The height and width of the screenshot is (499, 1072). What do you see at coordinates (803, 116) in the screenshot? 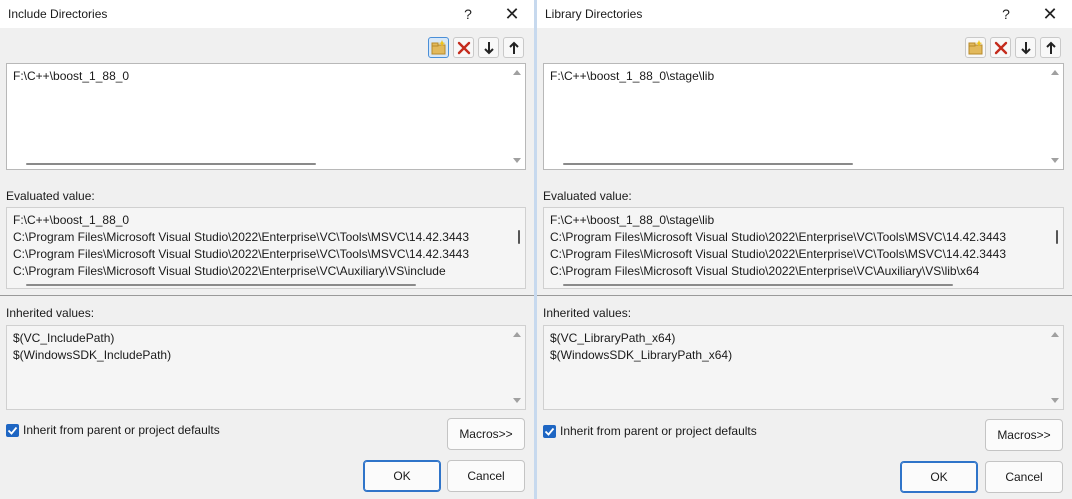
I see `directories-edit-box: F:\C++\boost_1_88_0\stage\lib` at bounding box center [803, 116].